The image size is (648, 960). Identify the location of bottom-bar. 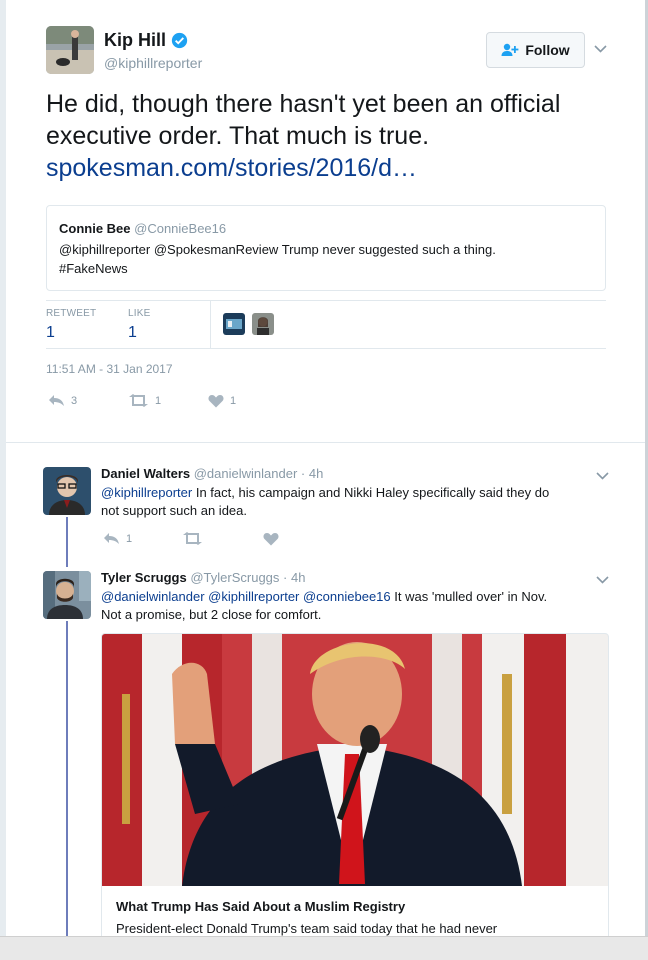
(324, 948).